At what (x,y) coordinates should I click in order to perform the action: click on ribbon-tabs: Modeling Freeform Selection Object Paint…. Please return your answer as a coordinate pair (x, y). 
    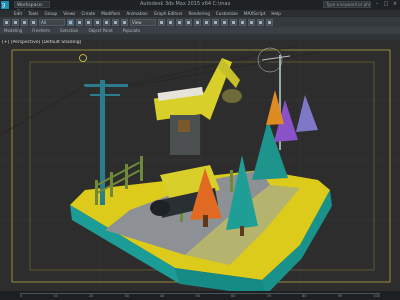
    Looking at the image, I should click on (200, 30).